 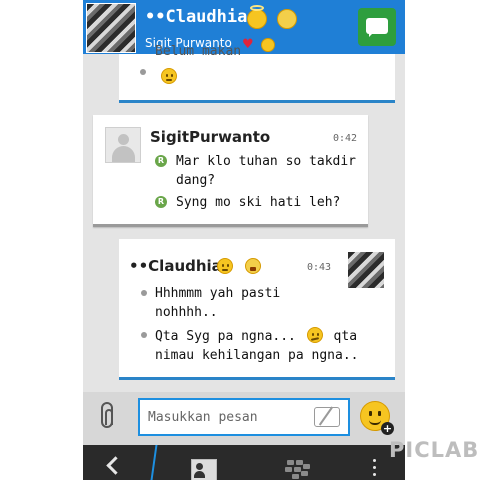 I want to click on heart-icon: ♥, so click(x=248, y=44).